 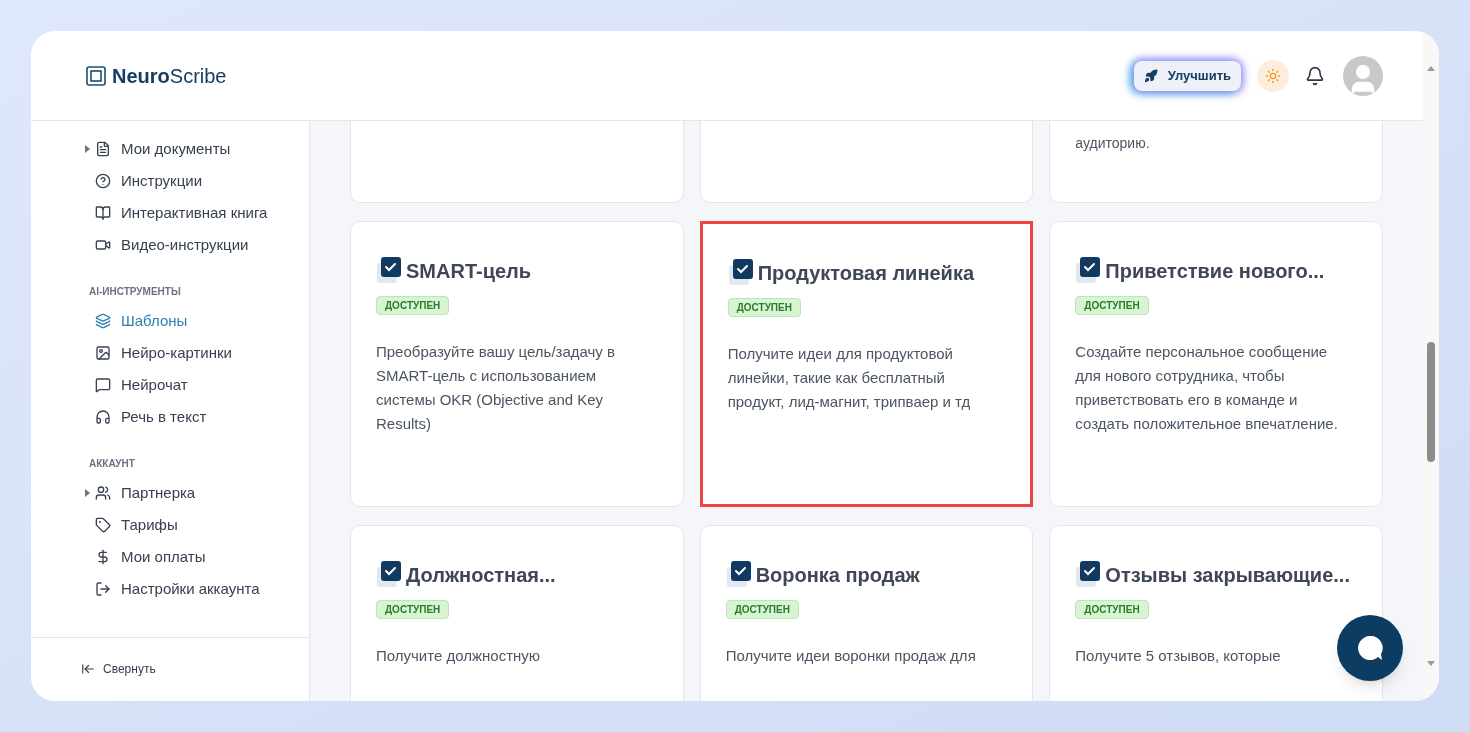 What do you see at coordinates (112, 463) in the screenshot?
I see `section-label: АККАУНТ` at bounding box center [112, 463].